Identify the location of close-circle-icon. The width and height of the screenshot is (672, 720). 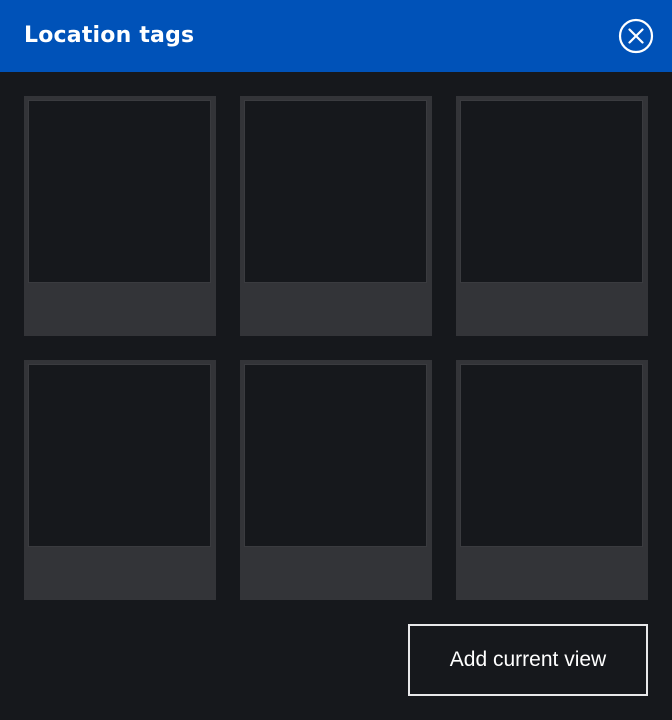
(636, 36).